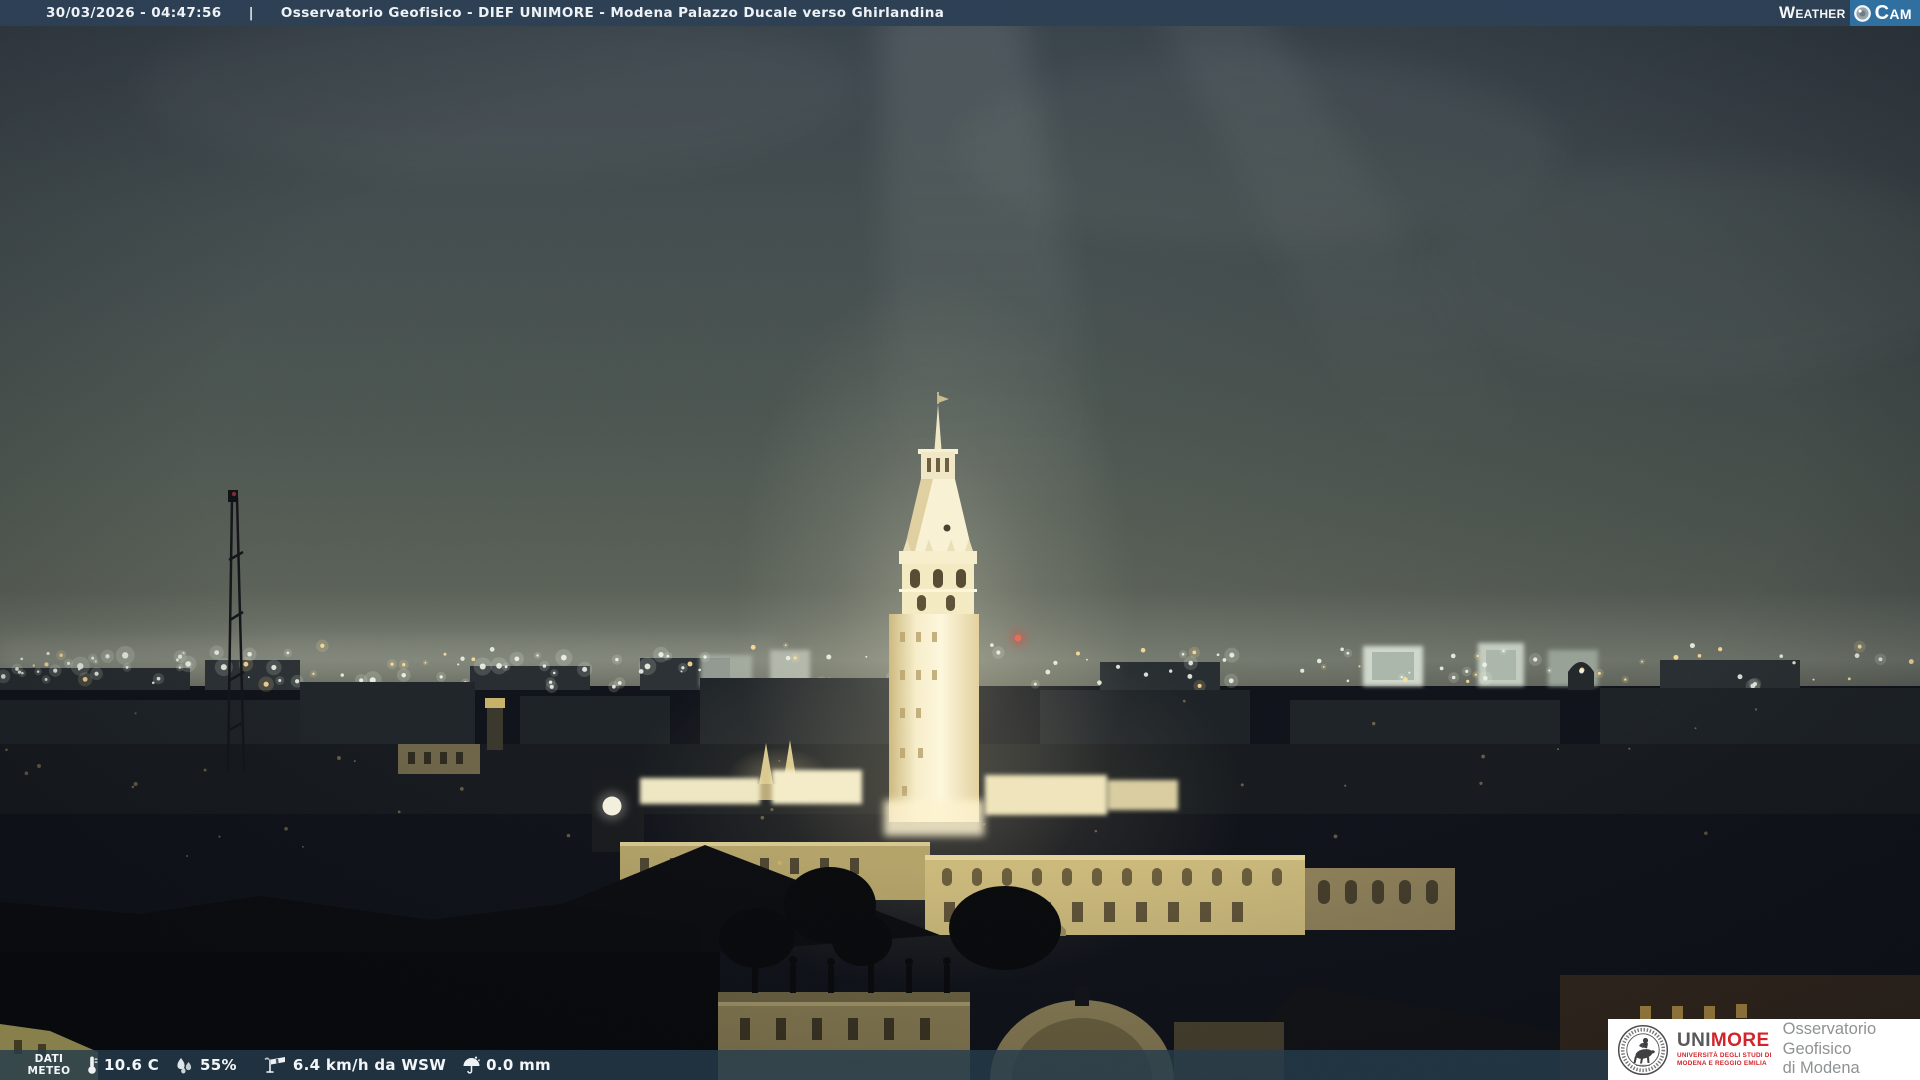  I want to click on thermometer-icon, so click(92, 1065).